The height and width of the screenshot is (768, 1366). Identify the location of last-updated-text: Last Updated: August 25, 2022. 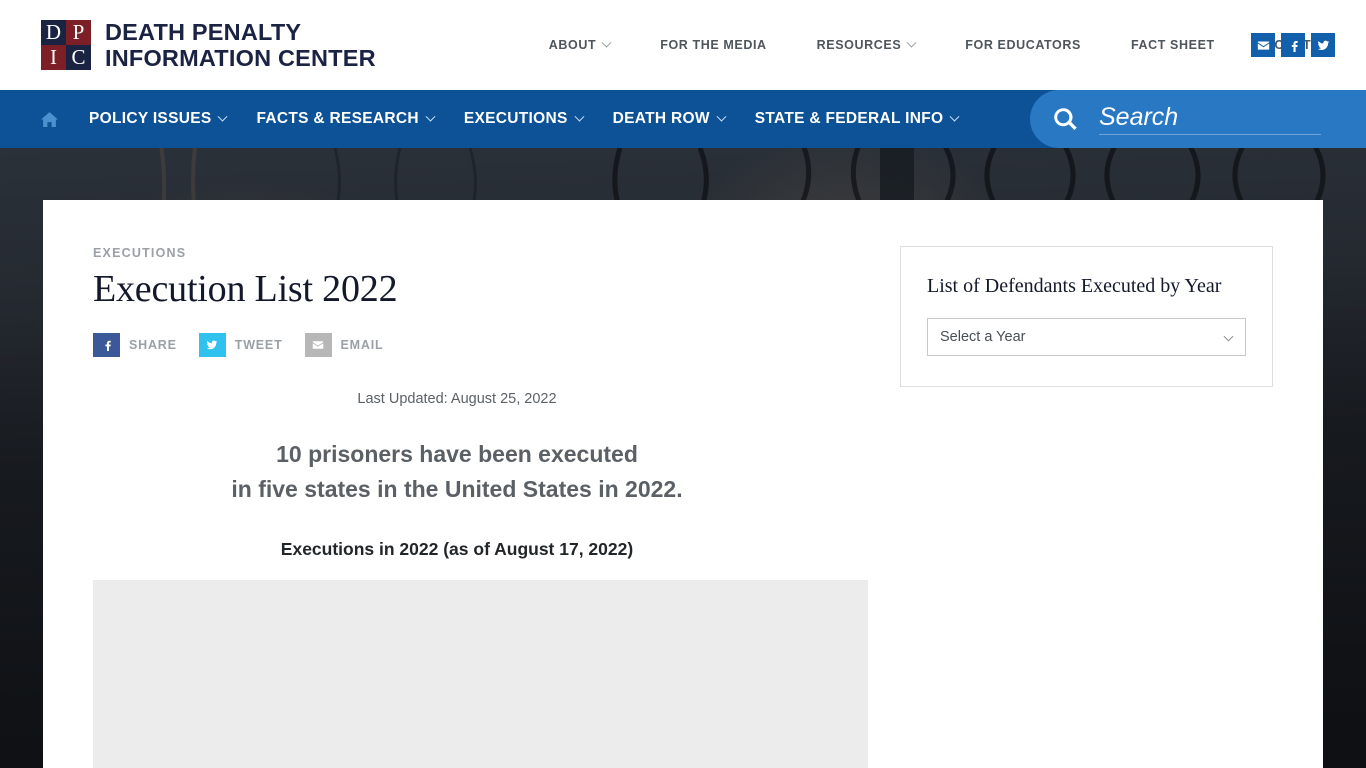
(457, 398).